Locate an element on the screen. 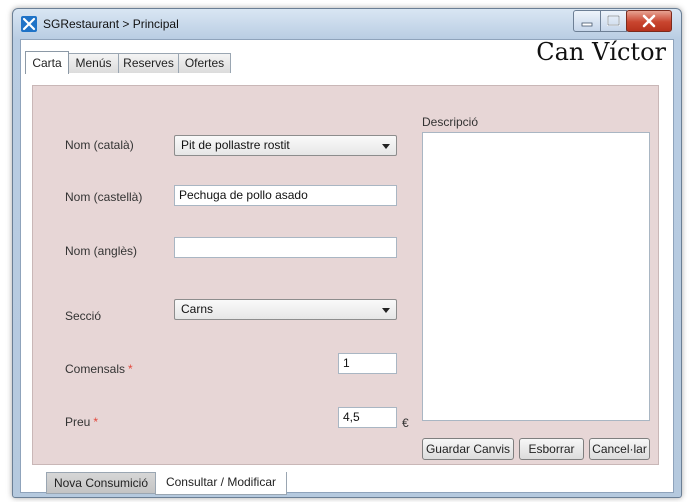 This screenshot has height=502, width=691. nom-castella-label: Nom (castellà) is located at coordinates (104, 197).